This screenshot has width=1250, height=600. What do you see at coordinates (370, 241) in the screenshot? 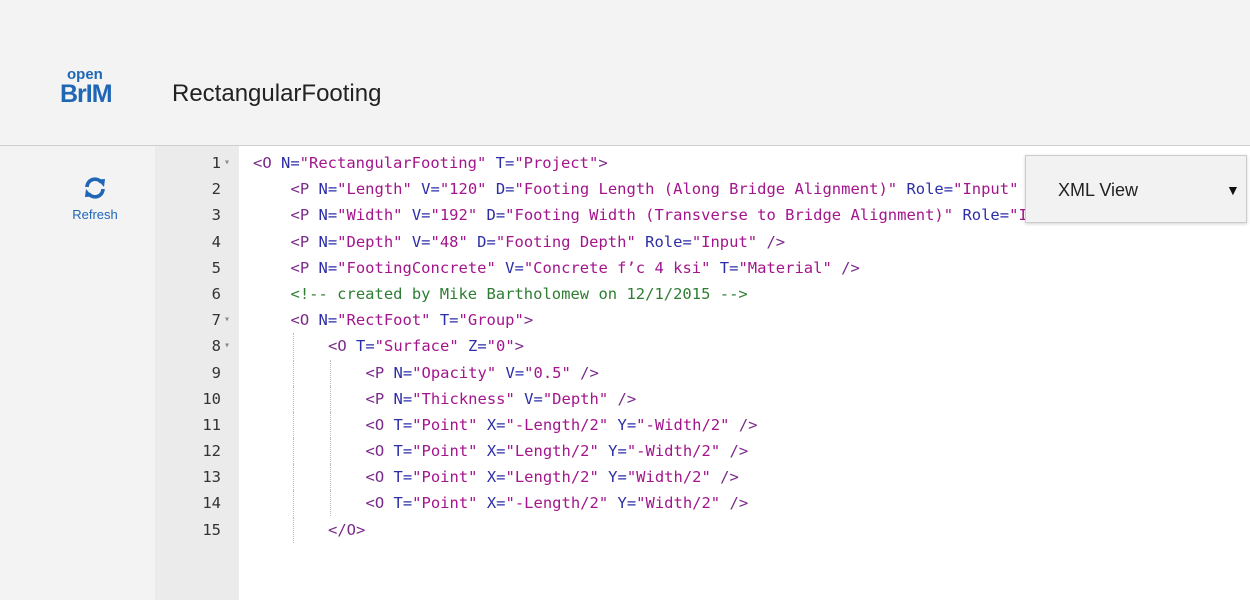
I see `code-token: "Depth"` at bounding box center [370, 241].